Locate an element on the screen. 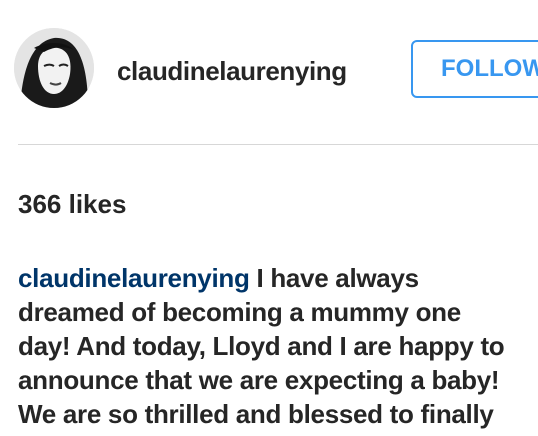  likes-count: 366 likes is located at coordinates (72, 204).